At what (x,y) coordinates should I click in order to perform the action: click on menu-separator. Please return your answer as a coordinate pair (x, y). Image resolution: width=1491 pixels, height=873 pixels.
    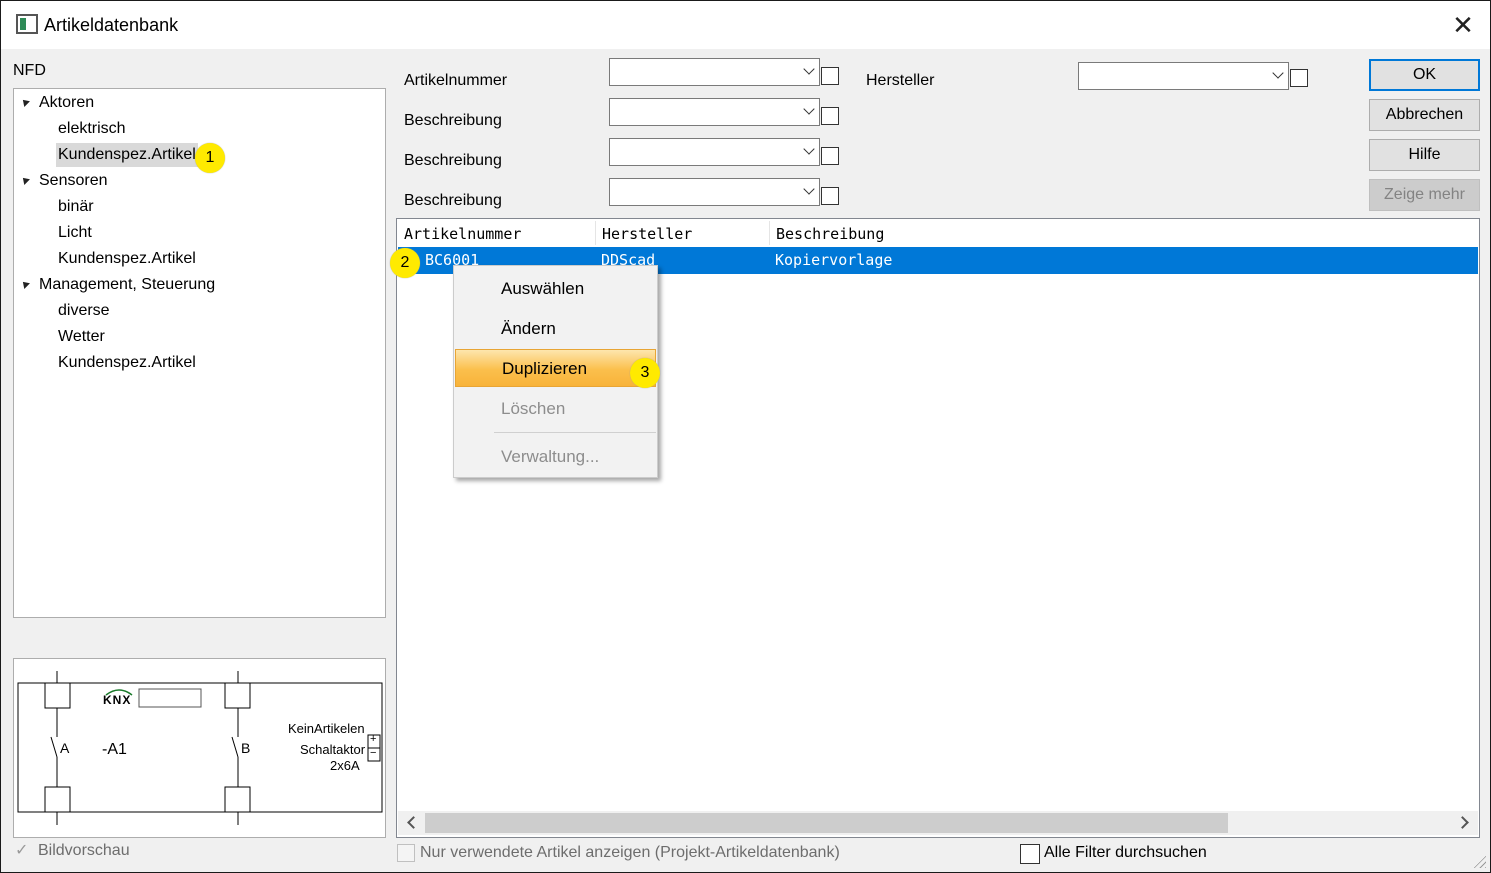
    Looking at the image, I should click on (575, 432).